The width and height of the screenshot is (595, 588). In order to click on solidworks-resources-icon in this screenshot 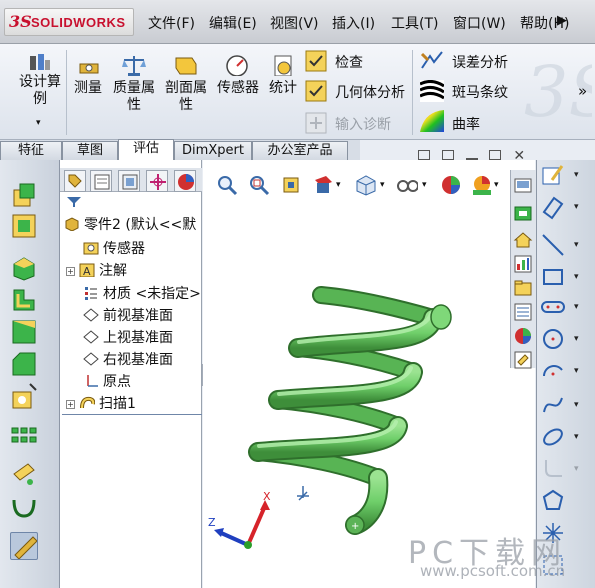, I will do `click(523, 186)`.